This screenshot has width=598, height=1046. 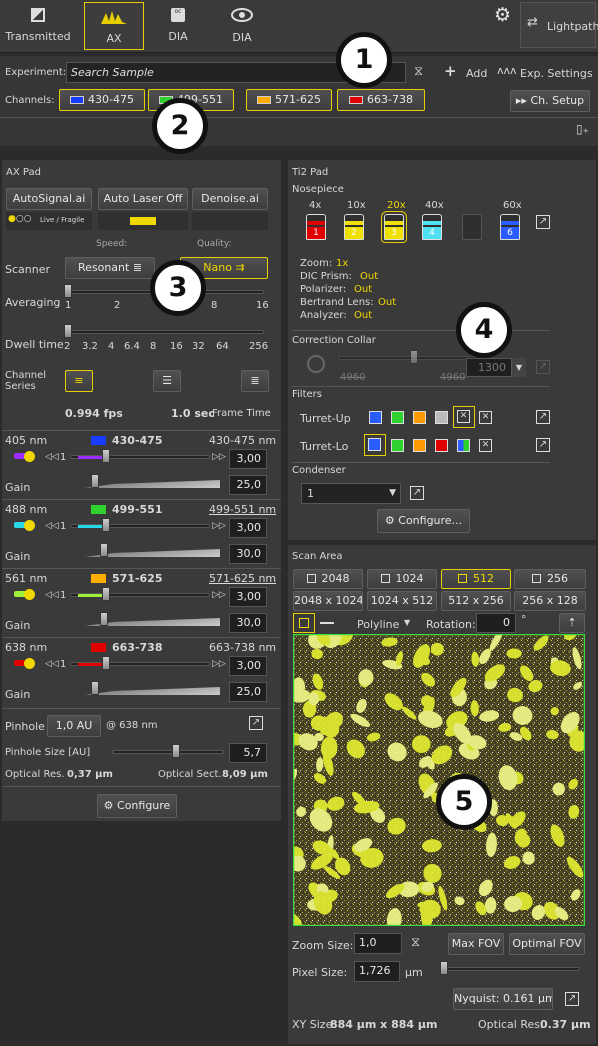 I want to click on add-icon: +, so click(x=450, y=71).